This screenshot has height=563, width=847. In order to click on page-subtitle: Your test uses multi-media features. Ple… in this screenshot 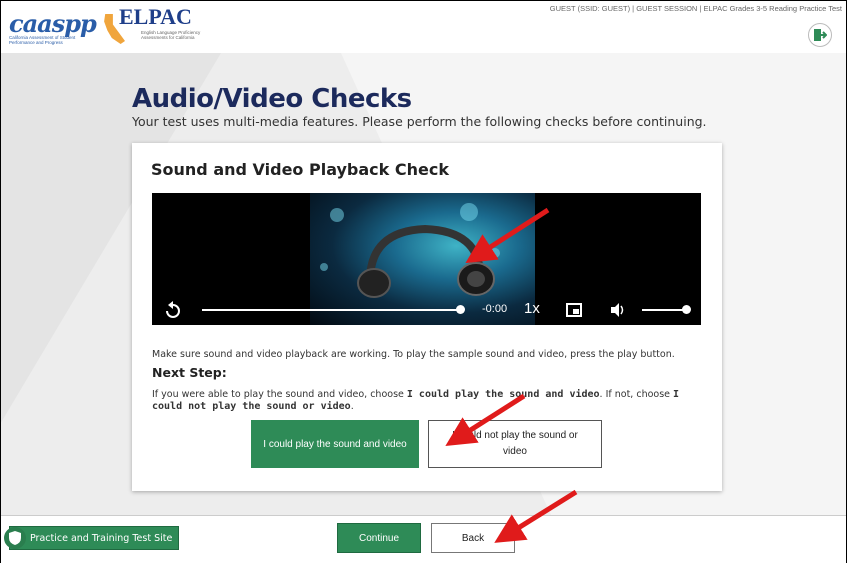, I will do `click(419, 121)`.